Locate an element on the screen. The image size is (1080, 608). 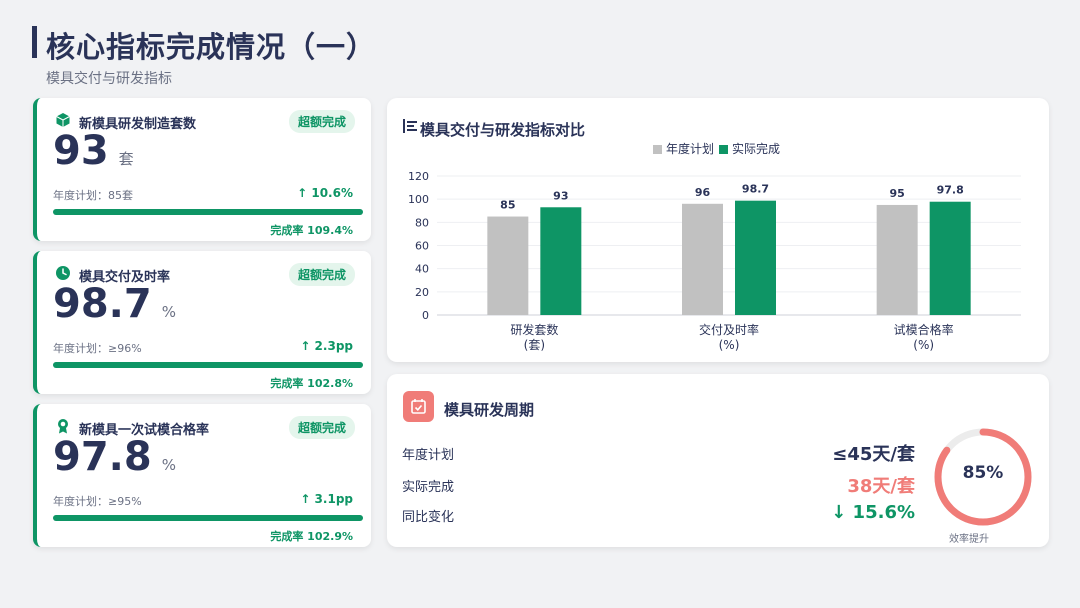
cycle-row-label: 年度计划 is located at coordinates (428, 455).